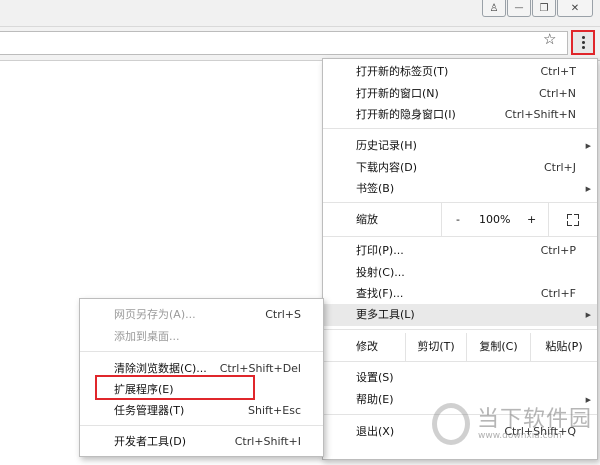 This screenshot has width=600, height=465. Describe the element at coordinates (520, 436) in the screenshot. I see `watermark-url: www.downxia.com` at that location.